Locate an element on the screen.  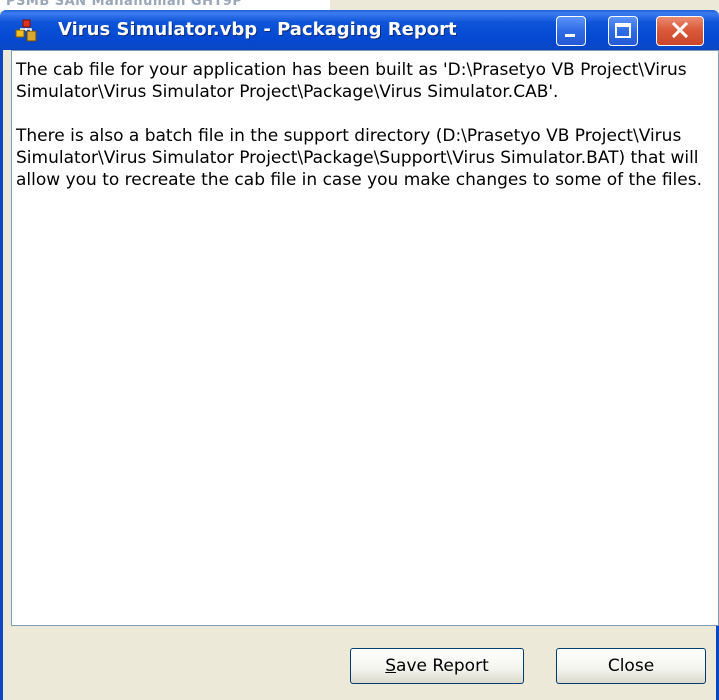
minimize-button is located at coordinates (571, 31).